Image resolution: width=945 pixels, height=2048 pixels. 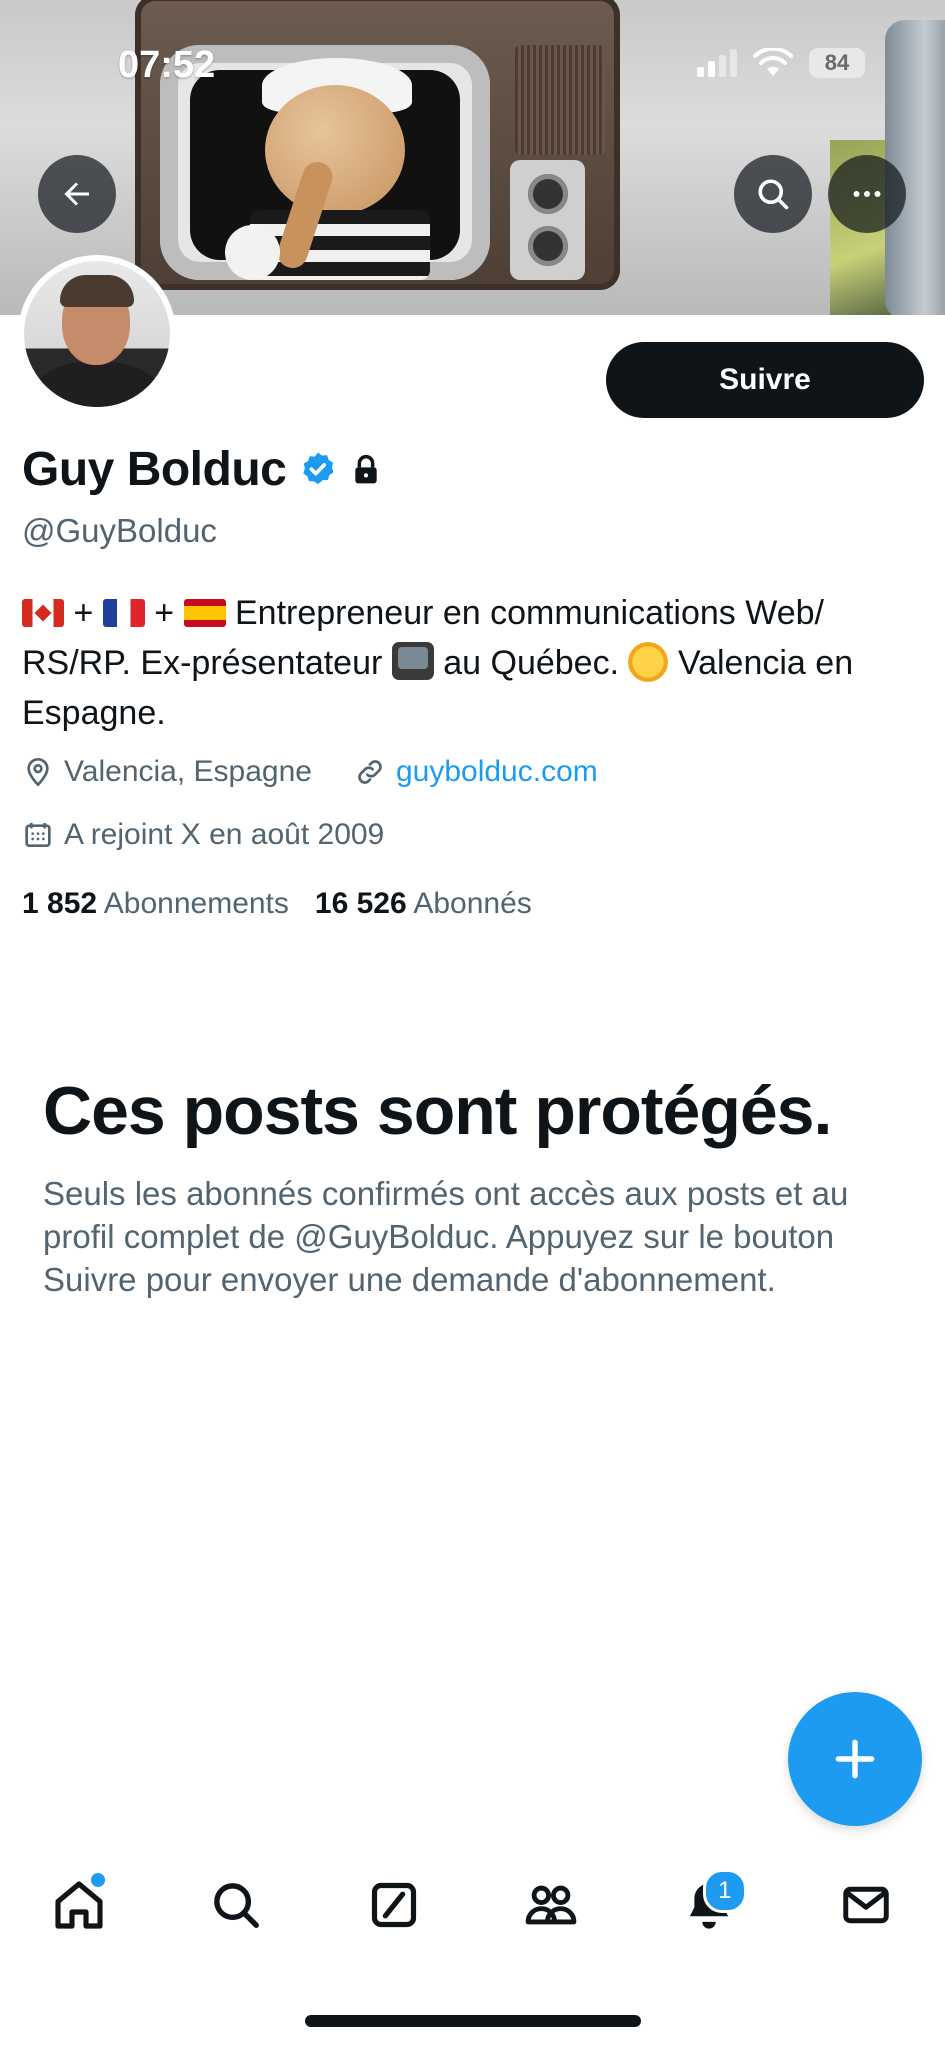 I want to click on profile-stats: 1 852 Abonnements 16 526 Abonnés, so click(x=277, y=904).